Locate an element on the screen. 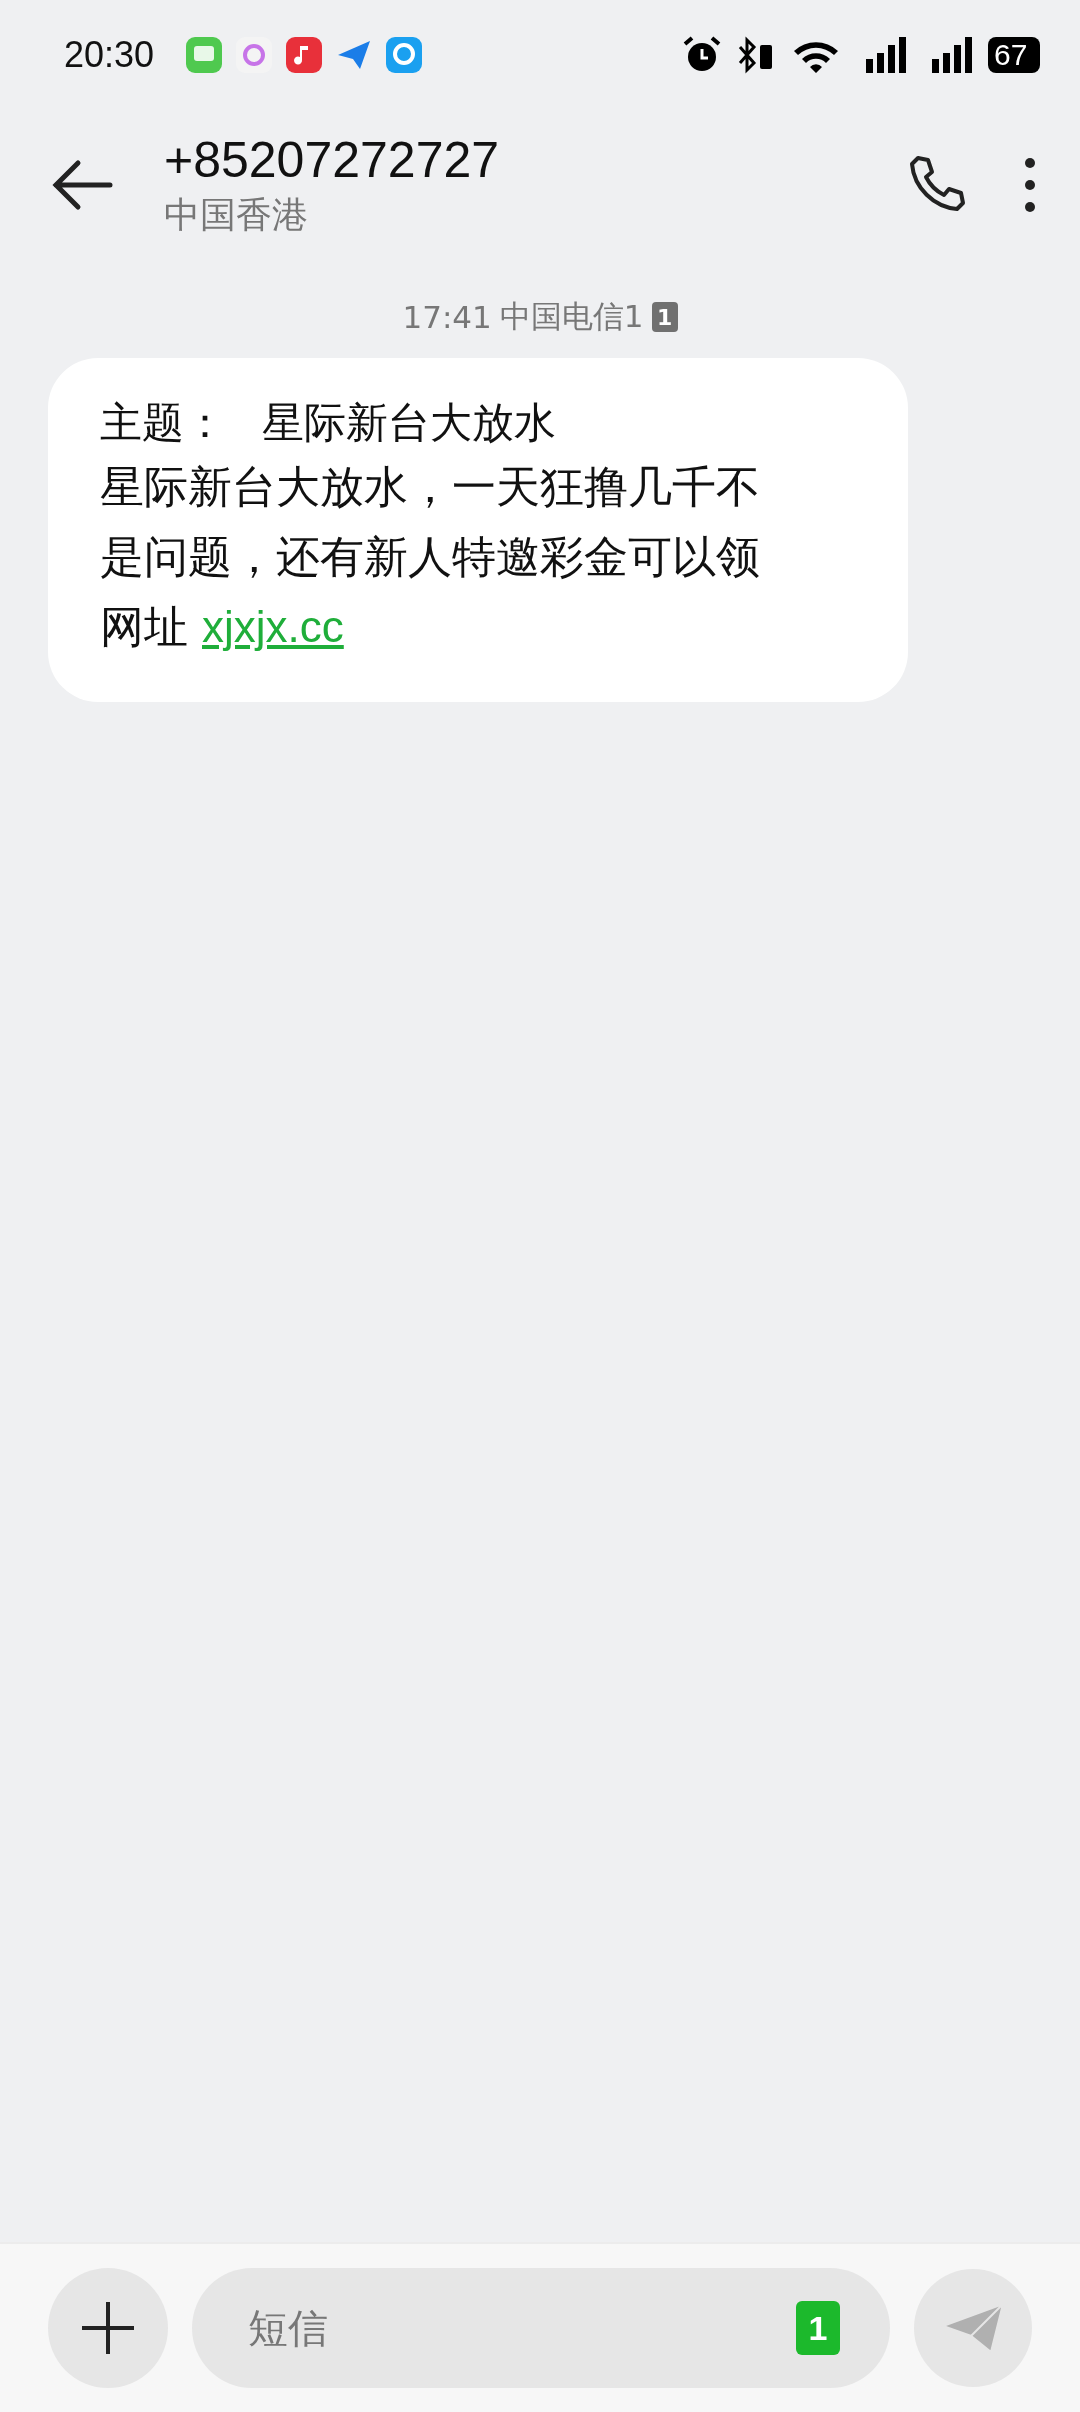 This screenshot has width=1080, height=2412. message-input-field: 短信 1 is located at coordinates (541, 2328).